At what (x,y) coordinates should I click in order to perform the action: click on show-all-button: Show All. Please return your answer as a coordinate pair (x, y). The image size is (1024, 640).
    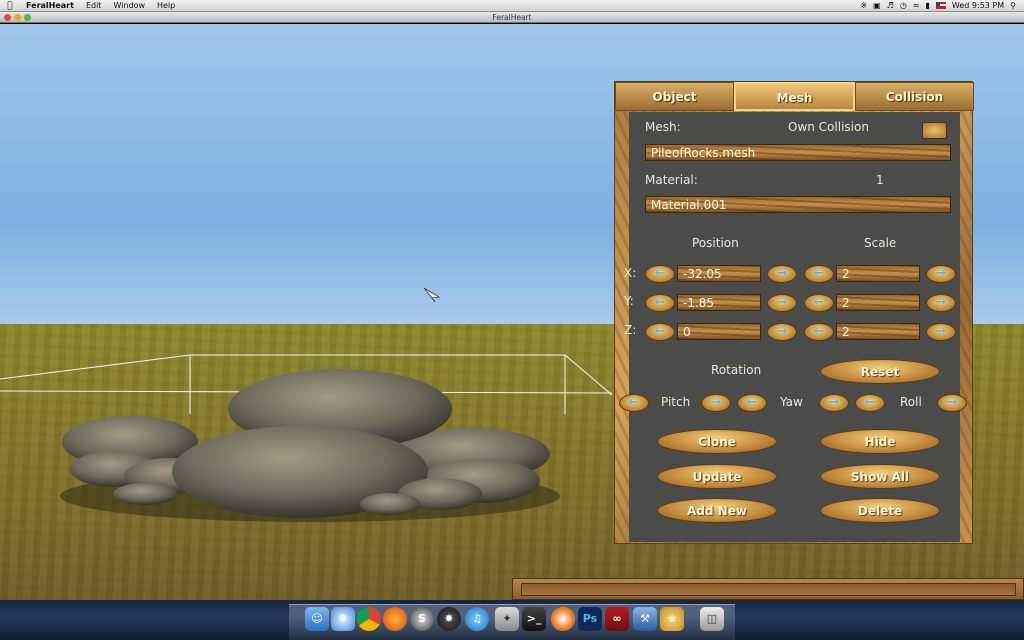
    Looking at the image, I should click on (880, 476).